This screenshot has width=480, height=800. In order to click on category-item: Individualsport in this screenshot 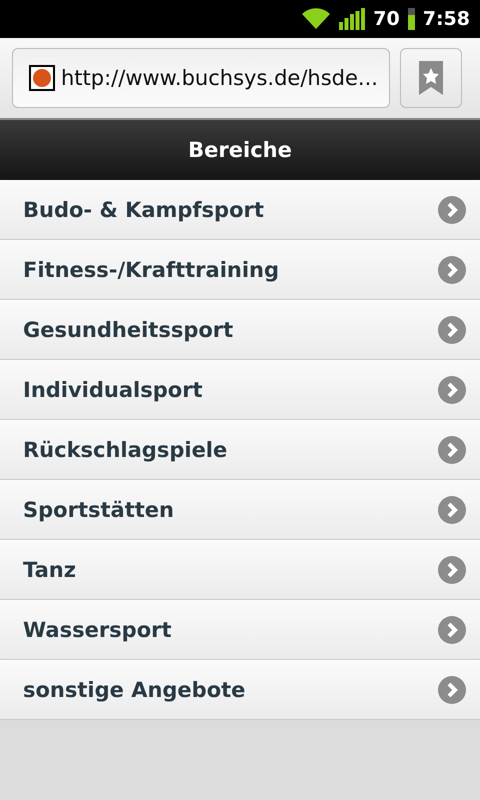, I will do `click(240, 390)`.